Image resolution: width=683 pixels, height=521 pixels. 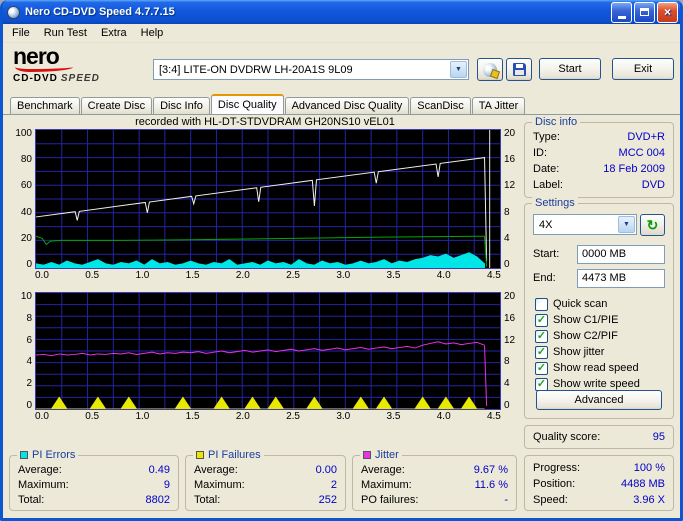 What do you see at coordinates (621, 12) in the screenshot?
I see `minimize-button` at bounding box center [621, 12].